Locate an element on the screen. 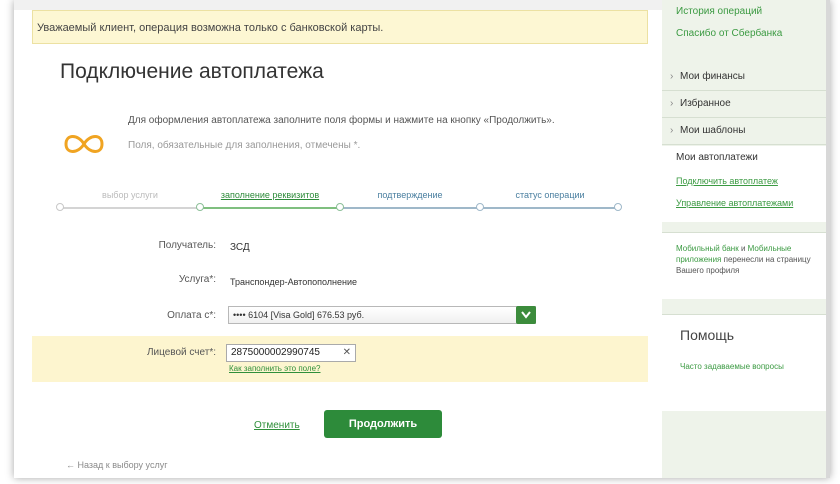  dropdown-button is located at coordinates (526, 315).